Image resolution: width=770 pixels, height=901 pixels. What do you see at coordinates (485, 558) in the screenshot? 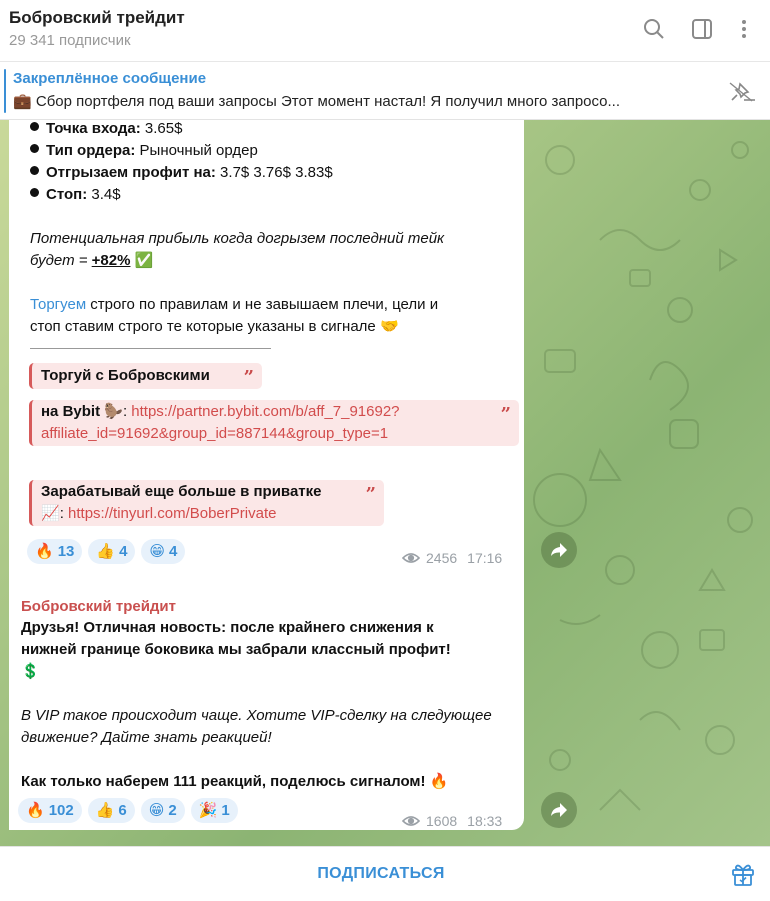
I see `message-time: 17:16` at bounding box center [485, 558].